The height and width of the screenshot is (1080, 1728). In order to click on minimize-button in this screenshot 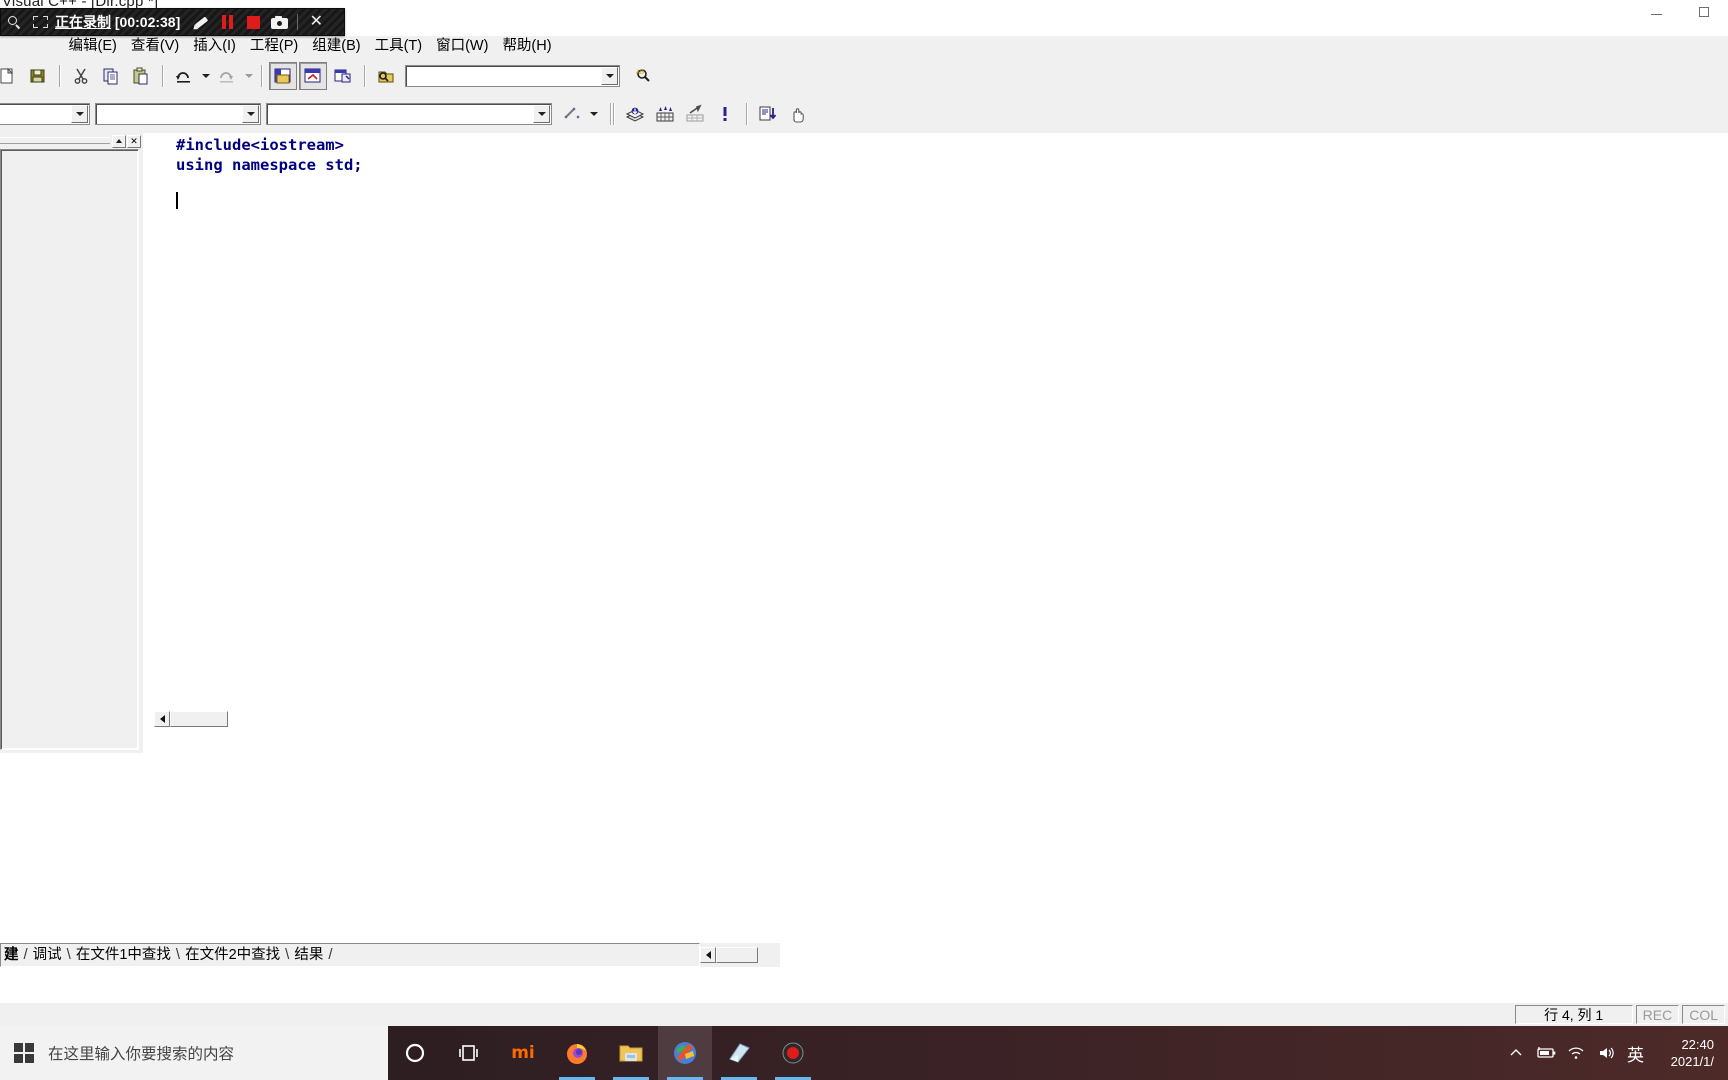, I will do `click(1656, 11)`.